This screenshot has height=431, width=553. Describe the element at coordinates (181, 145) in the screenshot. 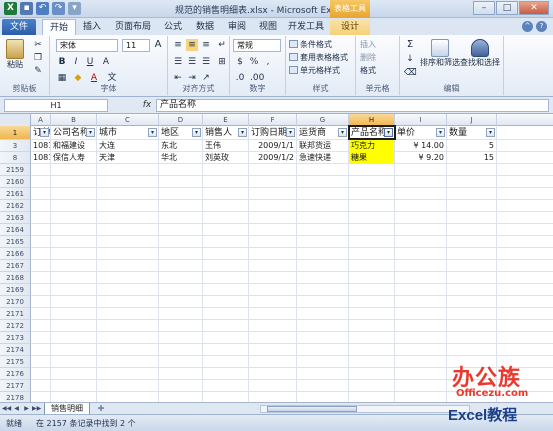

I see `table-cell: 东北` at that location.